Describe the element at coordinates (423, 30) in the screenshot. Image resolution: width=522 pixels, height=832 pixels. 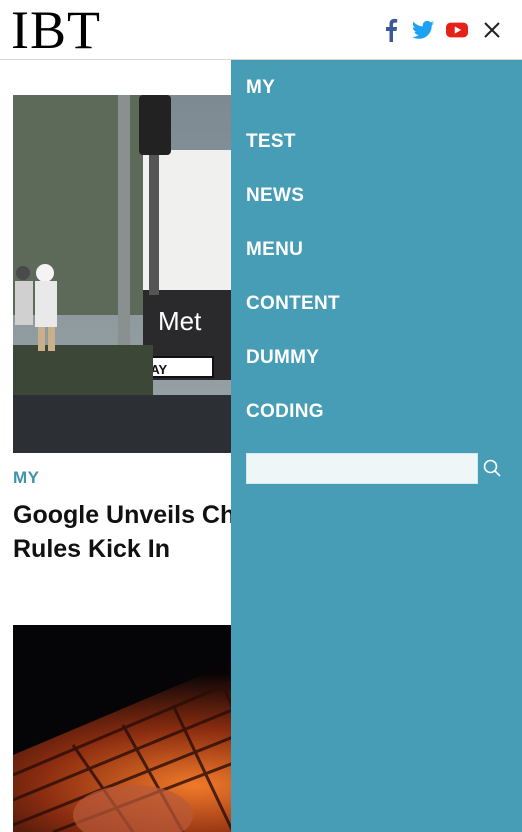
I see `twitter-icon` at that location.